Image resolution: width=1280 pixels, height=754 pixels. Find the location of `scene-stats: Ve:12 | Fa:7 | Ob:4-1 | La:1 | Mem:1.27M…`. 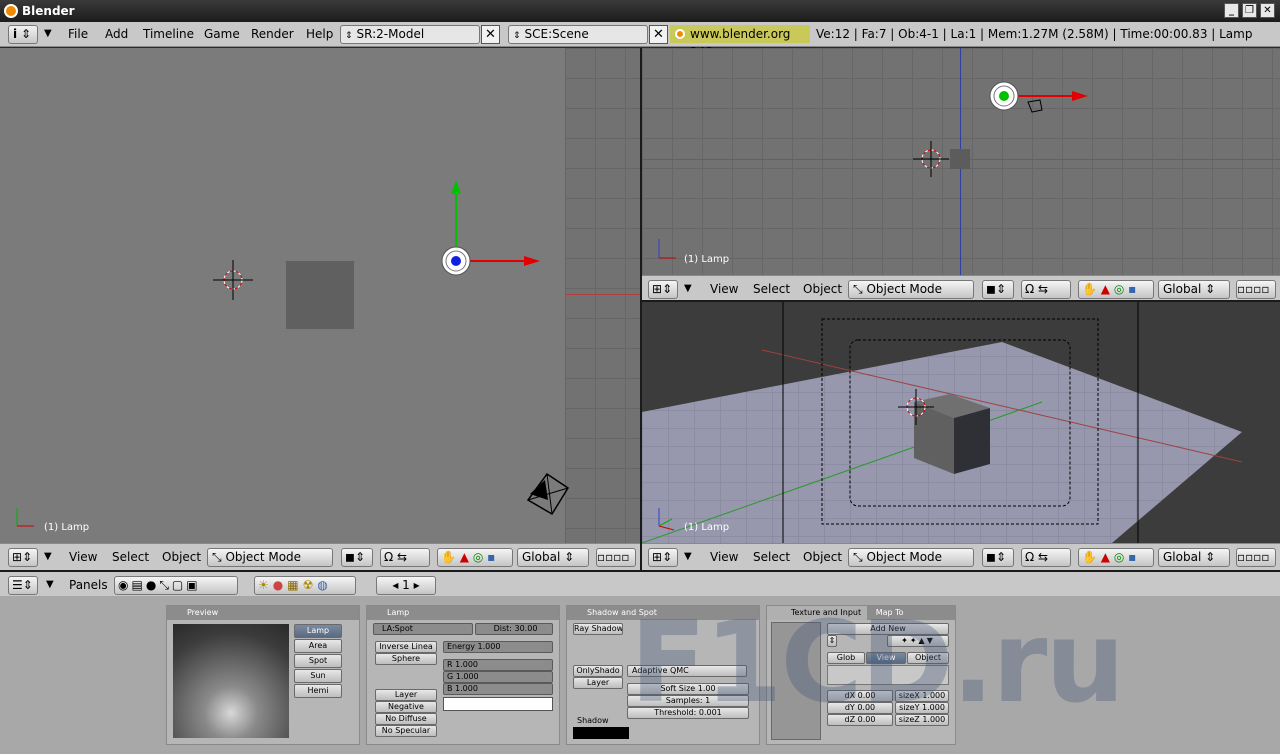

scene-stats: Ve:12 | Fa:7 | Ob:4-1 | La:1 | Mem:1.27M… is located at coordinates (1034, 34).